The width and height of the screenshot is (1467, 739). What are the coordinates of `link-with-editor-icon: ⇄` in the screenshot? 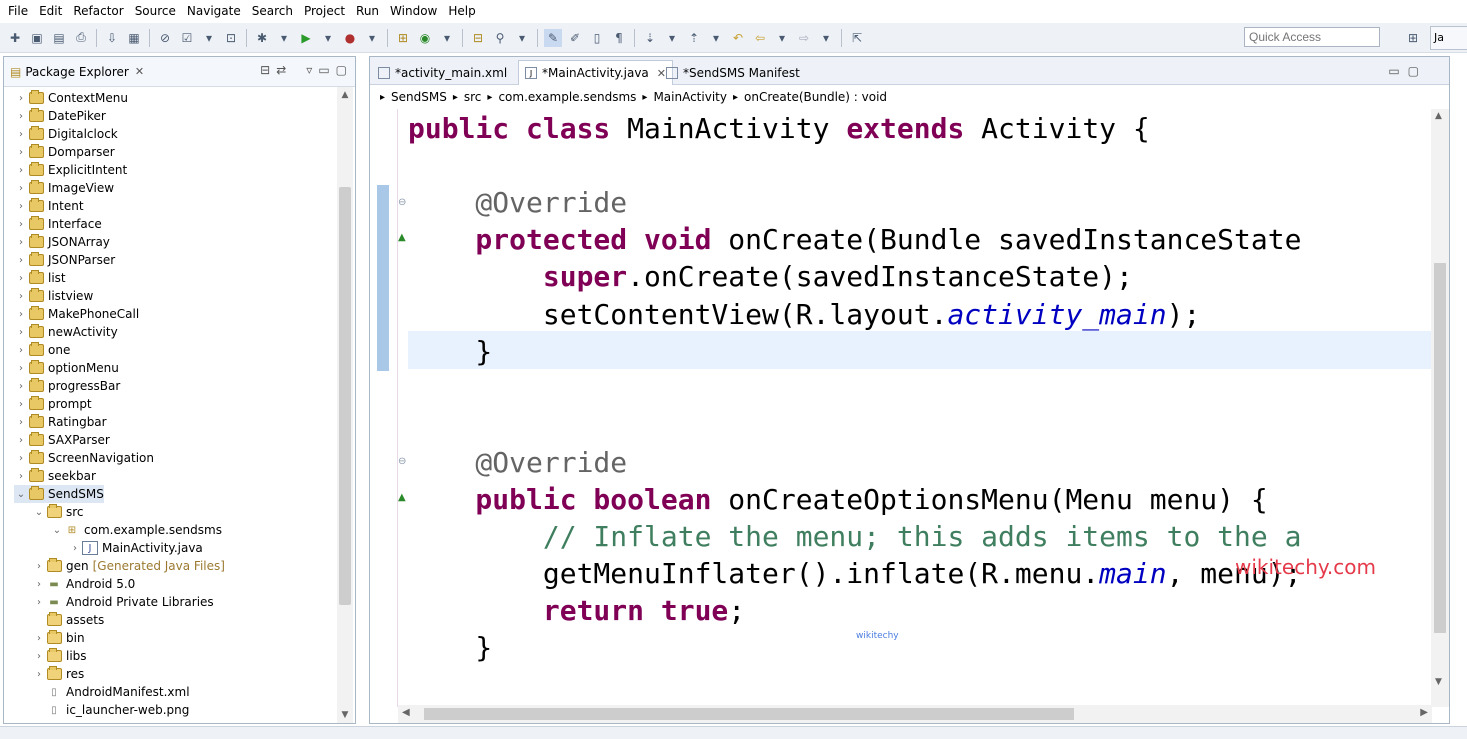 It's located at (281, 70).